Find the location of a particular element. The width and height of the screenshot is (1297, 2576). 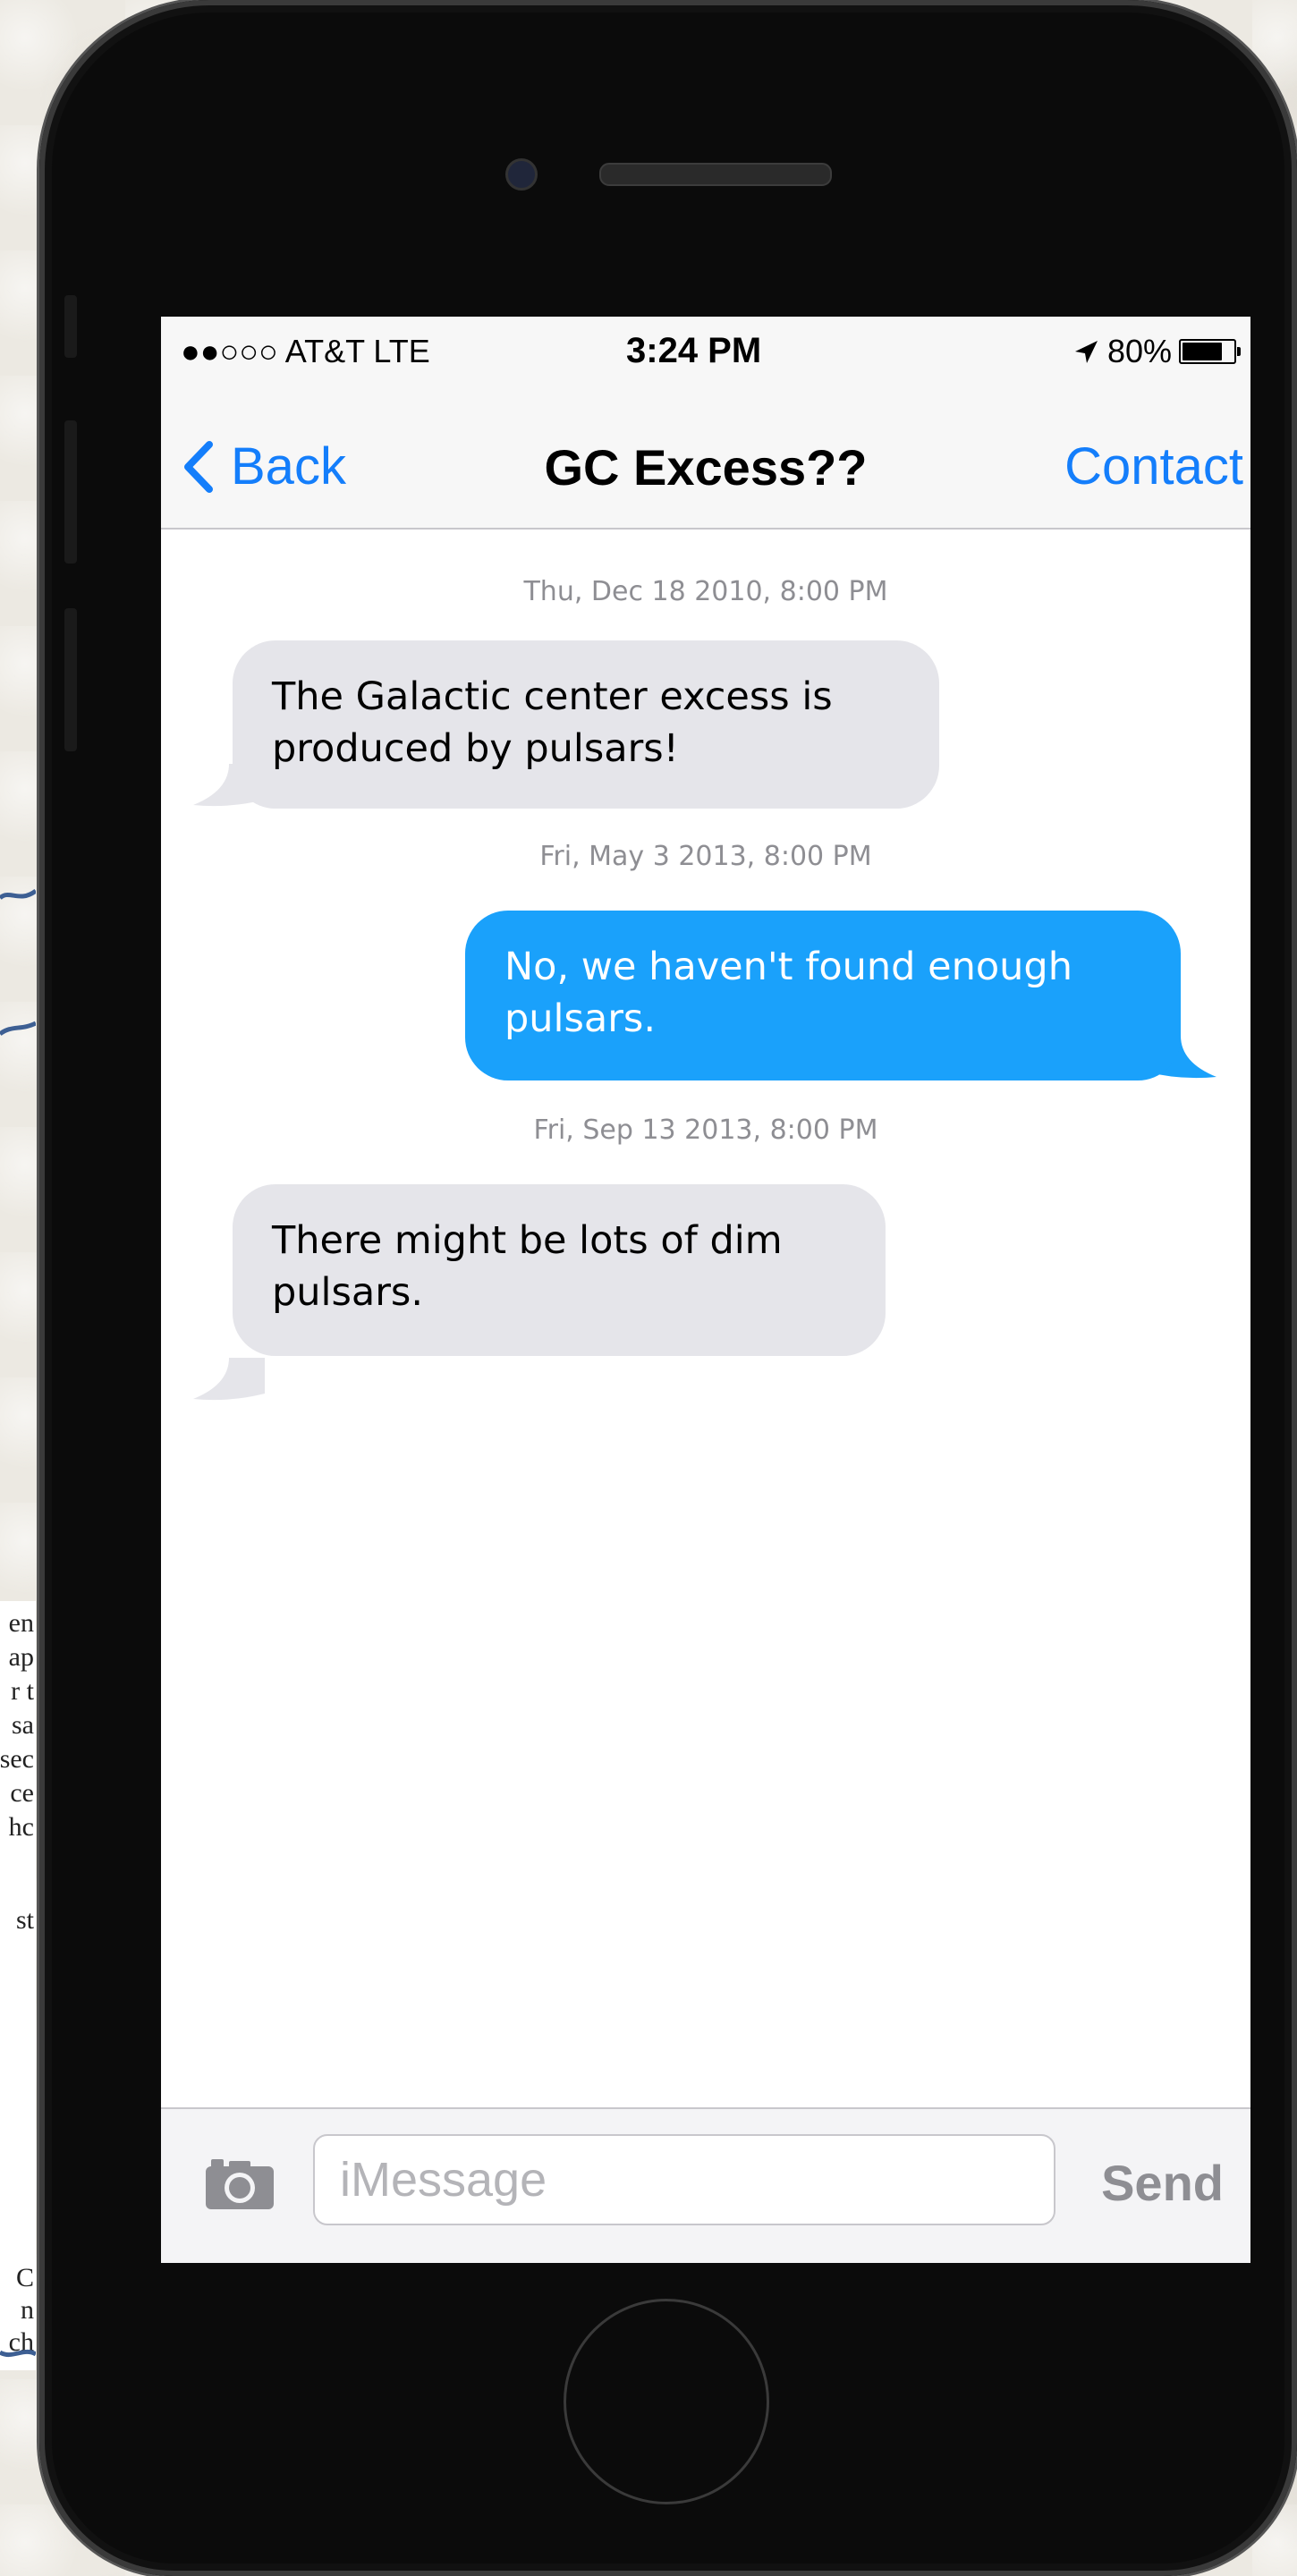

status-bar: ●●○○○ AT&T LTE 3:24 PM 80% is located at coordinates (705, 351).